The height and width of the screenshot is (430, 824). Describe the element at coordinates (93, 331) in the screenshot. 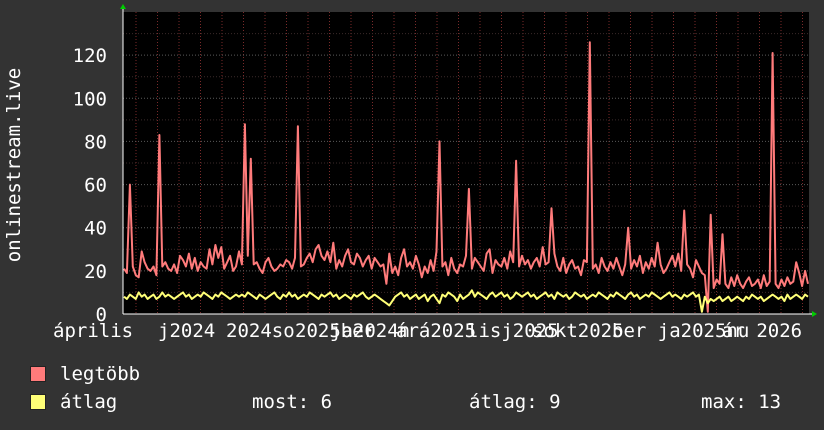

I see `x-tick-label: április` at that location.